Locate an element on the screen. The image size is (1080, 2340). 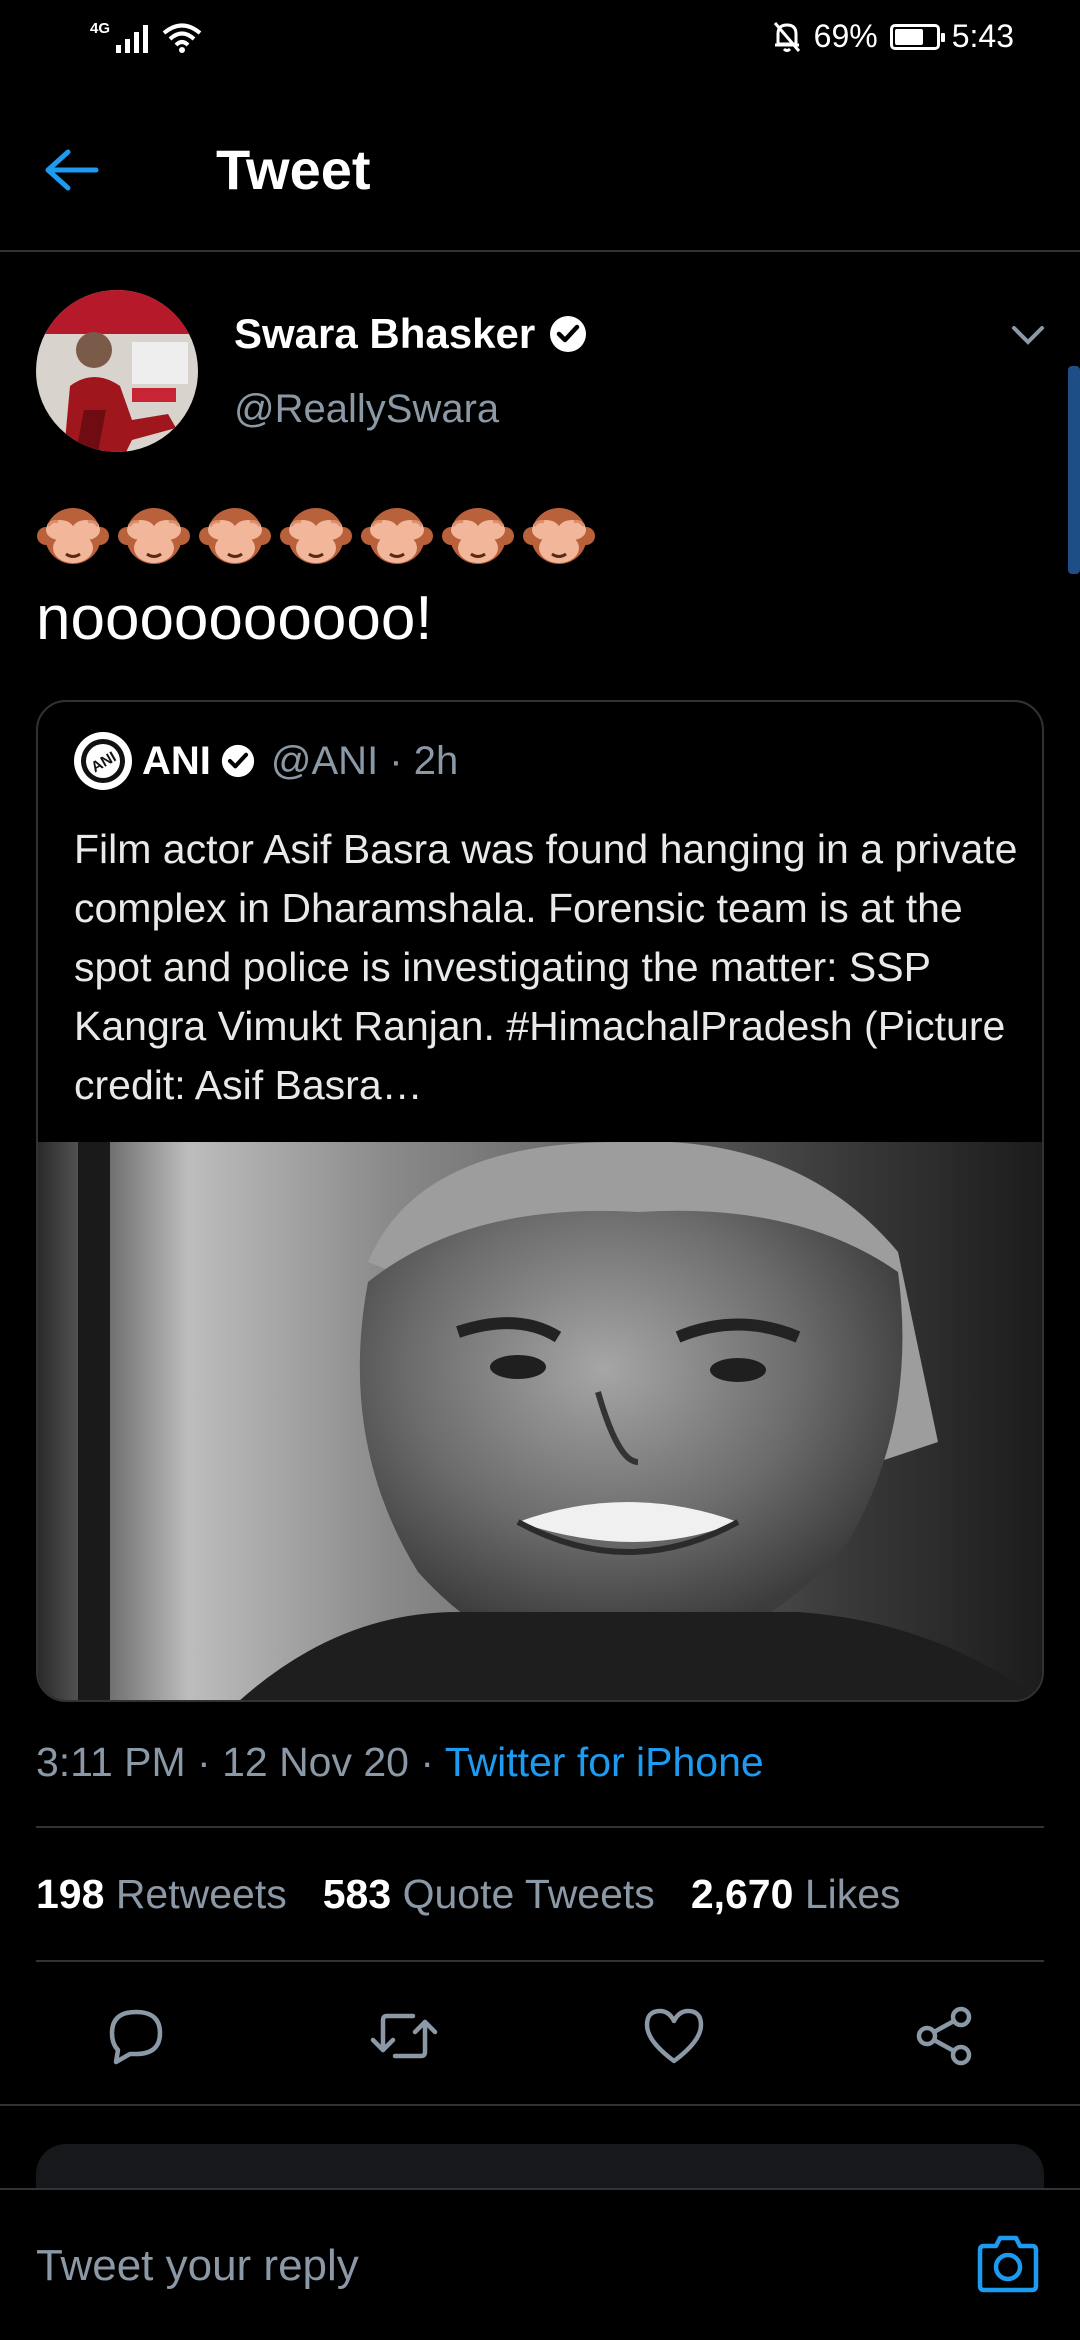
emoji-row is located at coordinates (316, 537).